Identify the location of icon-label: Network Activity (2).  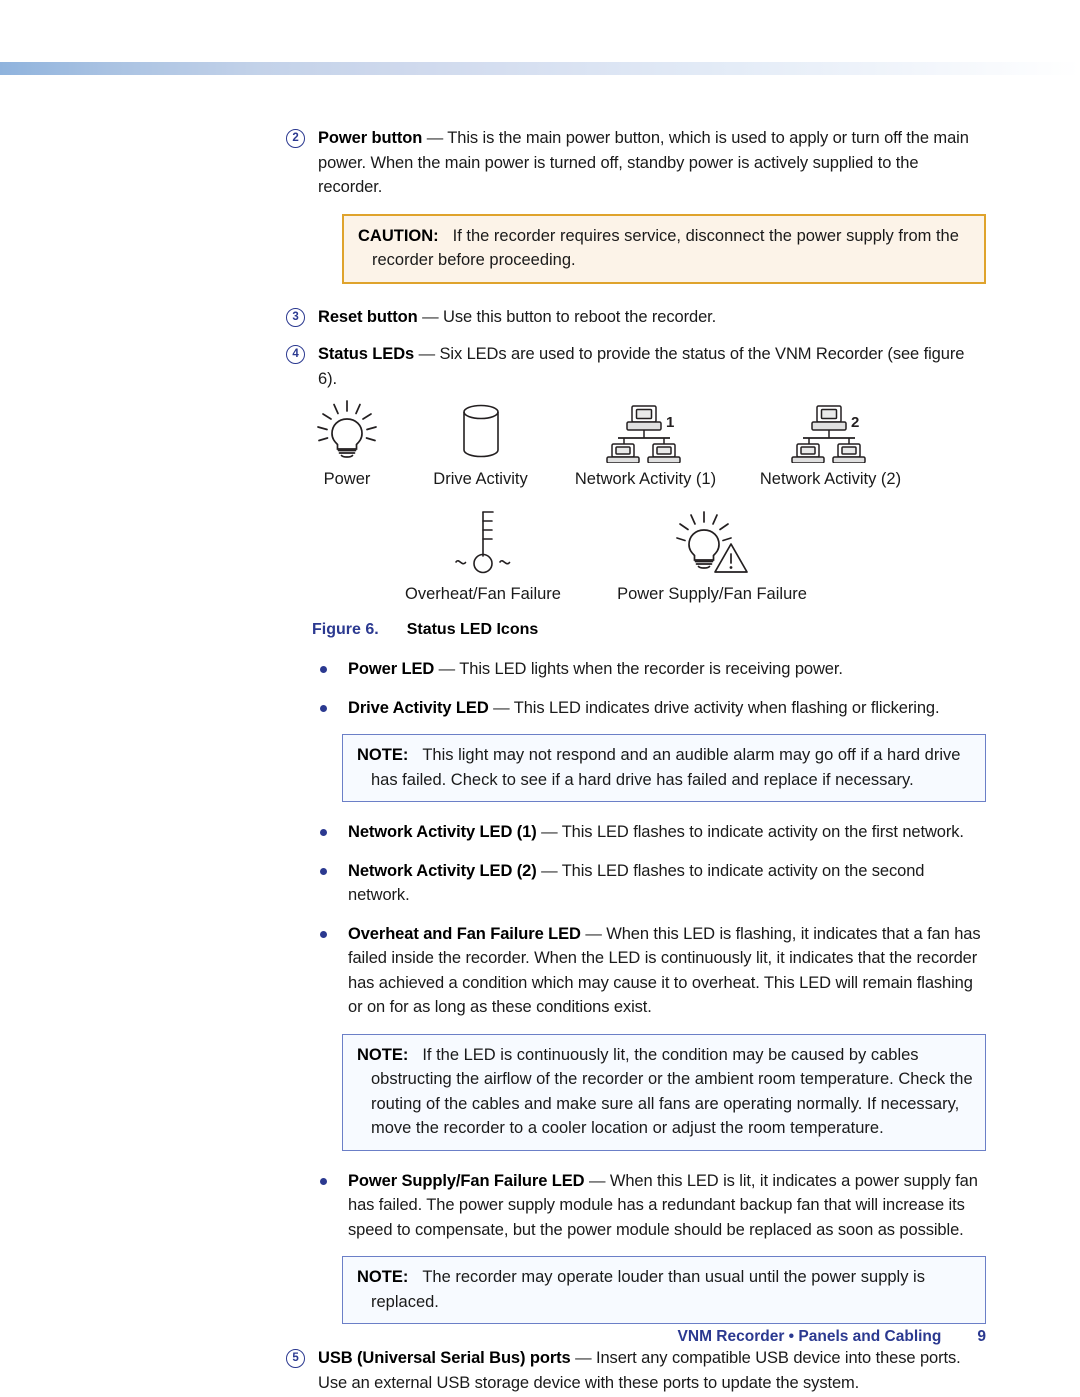
(830, 479).